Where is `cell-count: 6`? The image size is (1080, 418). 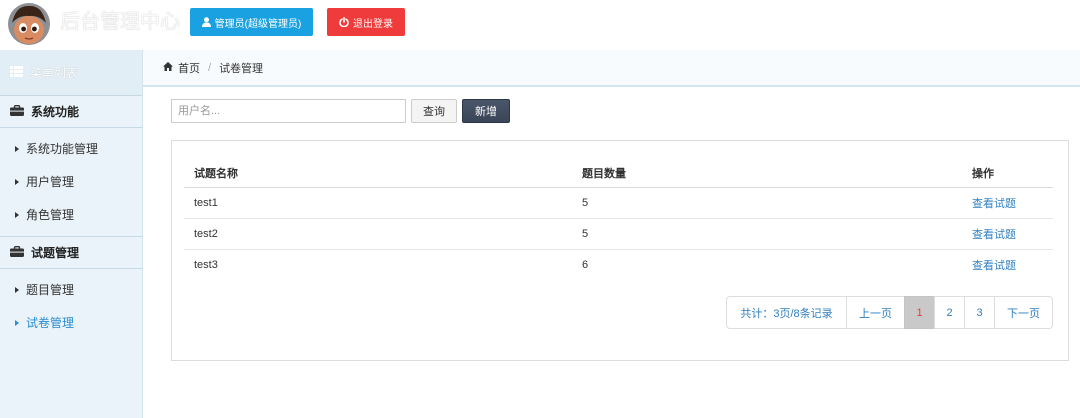
cell-count: 6 is located at coordinates (585, 264).